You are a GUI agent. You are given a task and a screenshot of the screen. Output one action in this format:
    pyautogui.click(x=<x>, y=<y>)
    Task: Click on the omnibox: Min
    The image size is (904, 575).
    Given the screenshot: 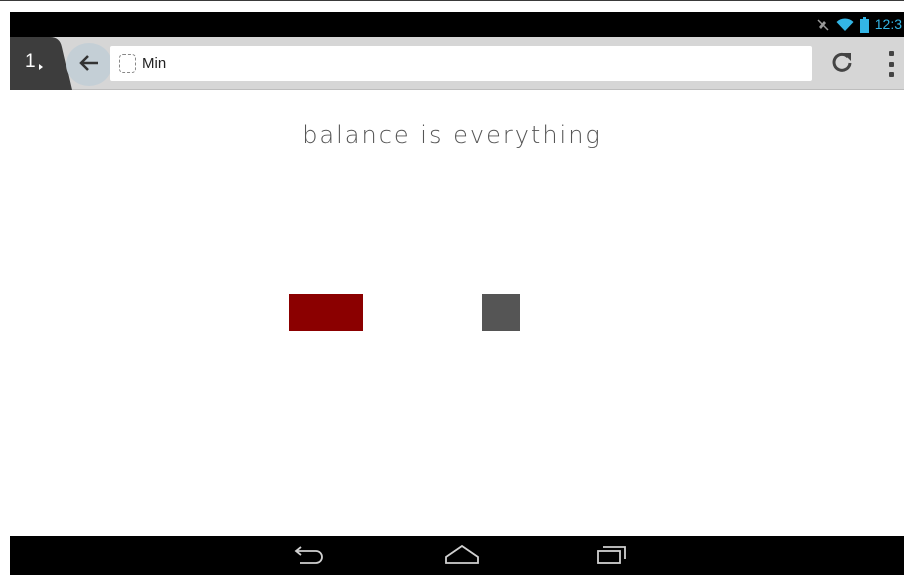 What is the action you would take?
    pyautogui.click(x=461, y=63)
    